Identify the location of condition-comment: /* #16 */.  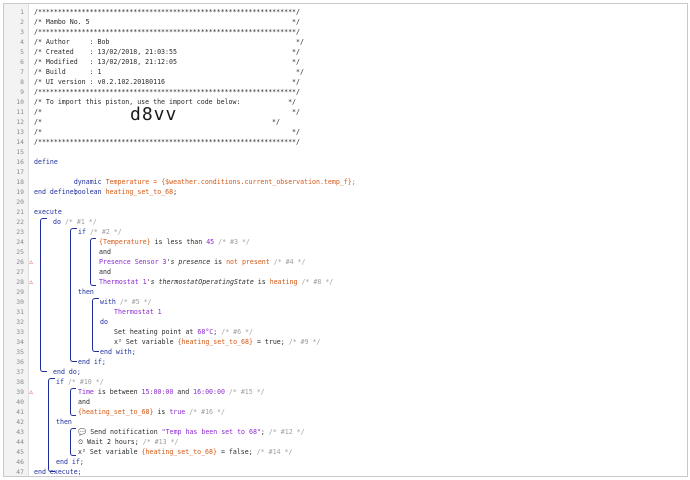
(207, 412).